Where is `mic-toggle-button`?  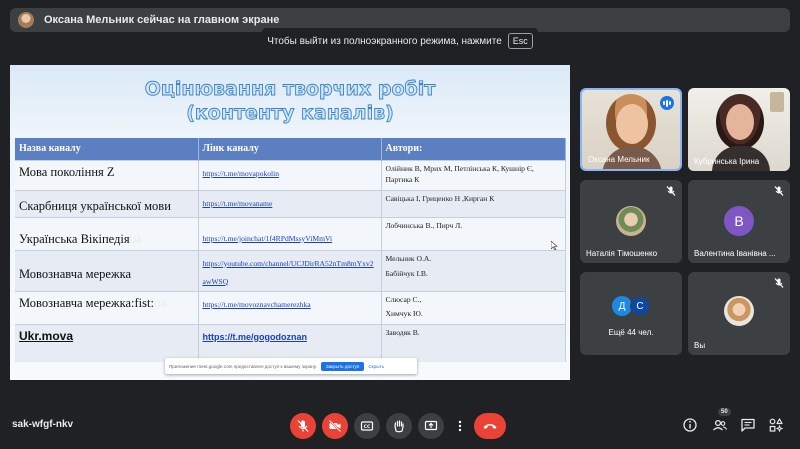
mic-toggle-button is located at coordinates (303, 426).